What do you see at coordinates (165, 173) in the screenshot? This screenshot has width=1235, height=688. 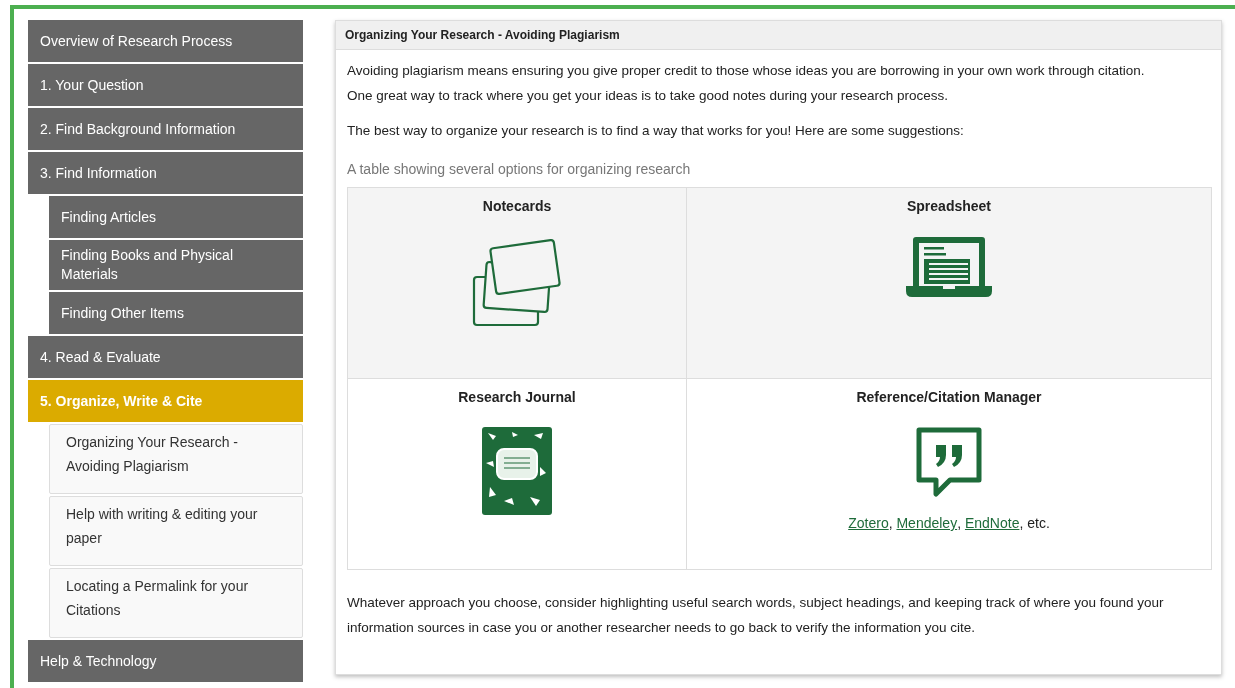 I see `sidebar-item: 3. Find Information` at bounding box center [165, 173].